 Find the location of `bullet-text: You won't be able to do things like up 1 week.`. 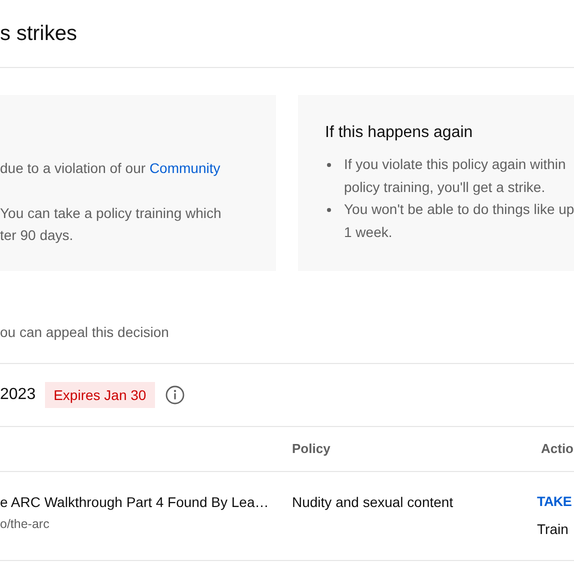

bullet-text: You won't be able to do things like up 1 week. is located at coordinates (459, 221).